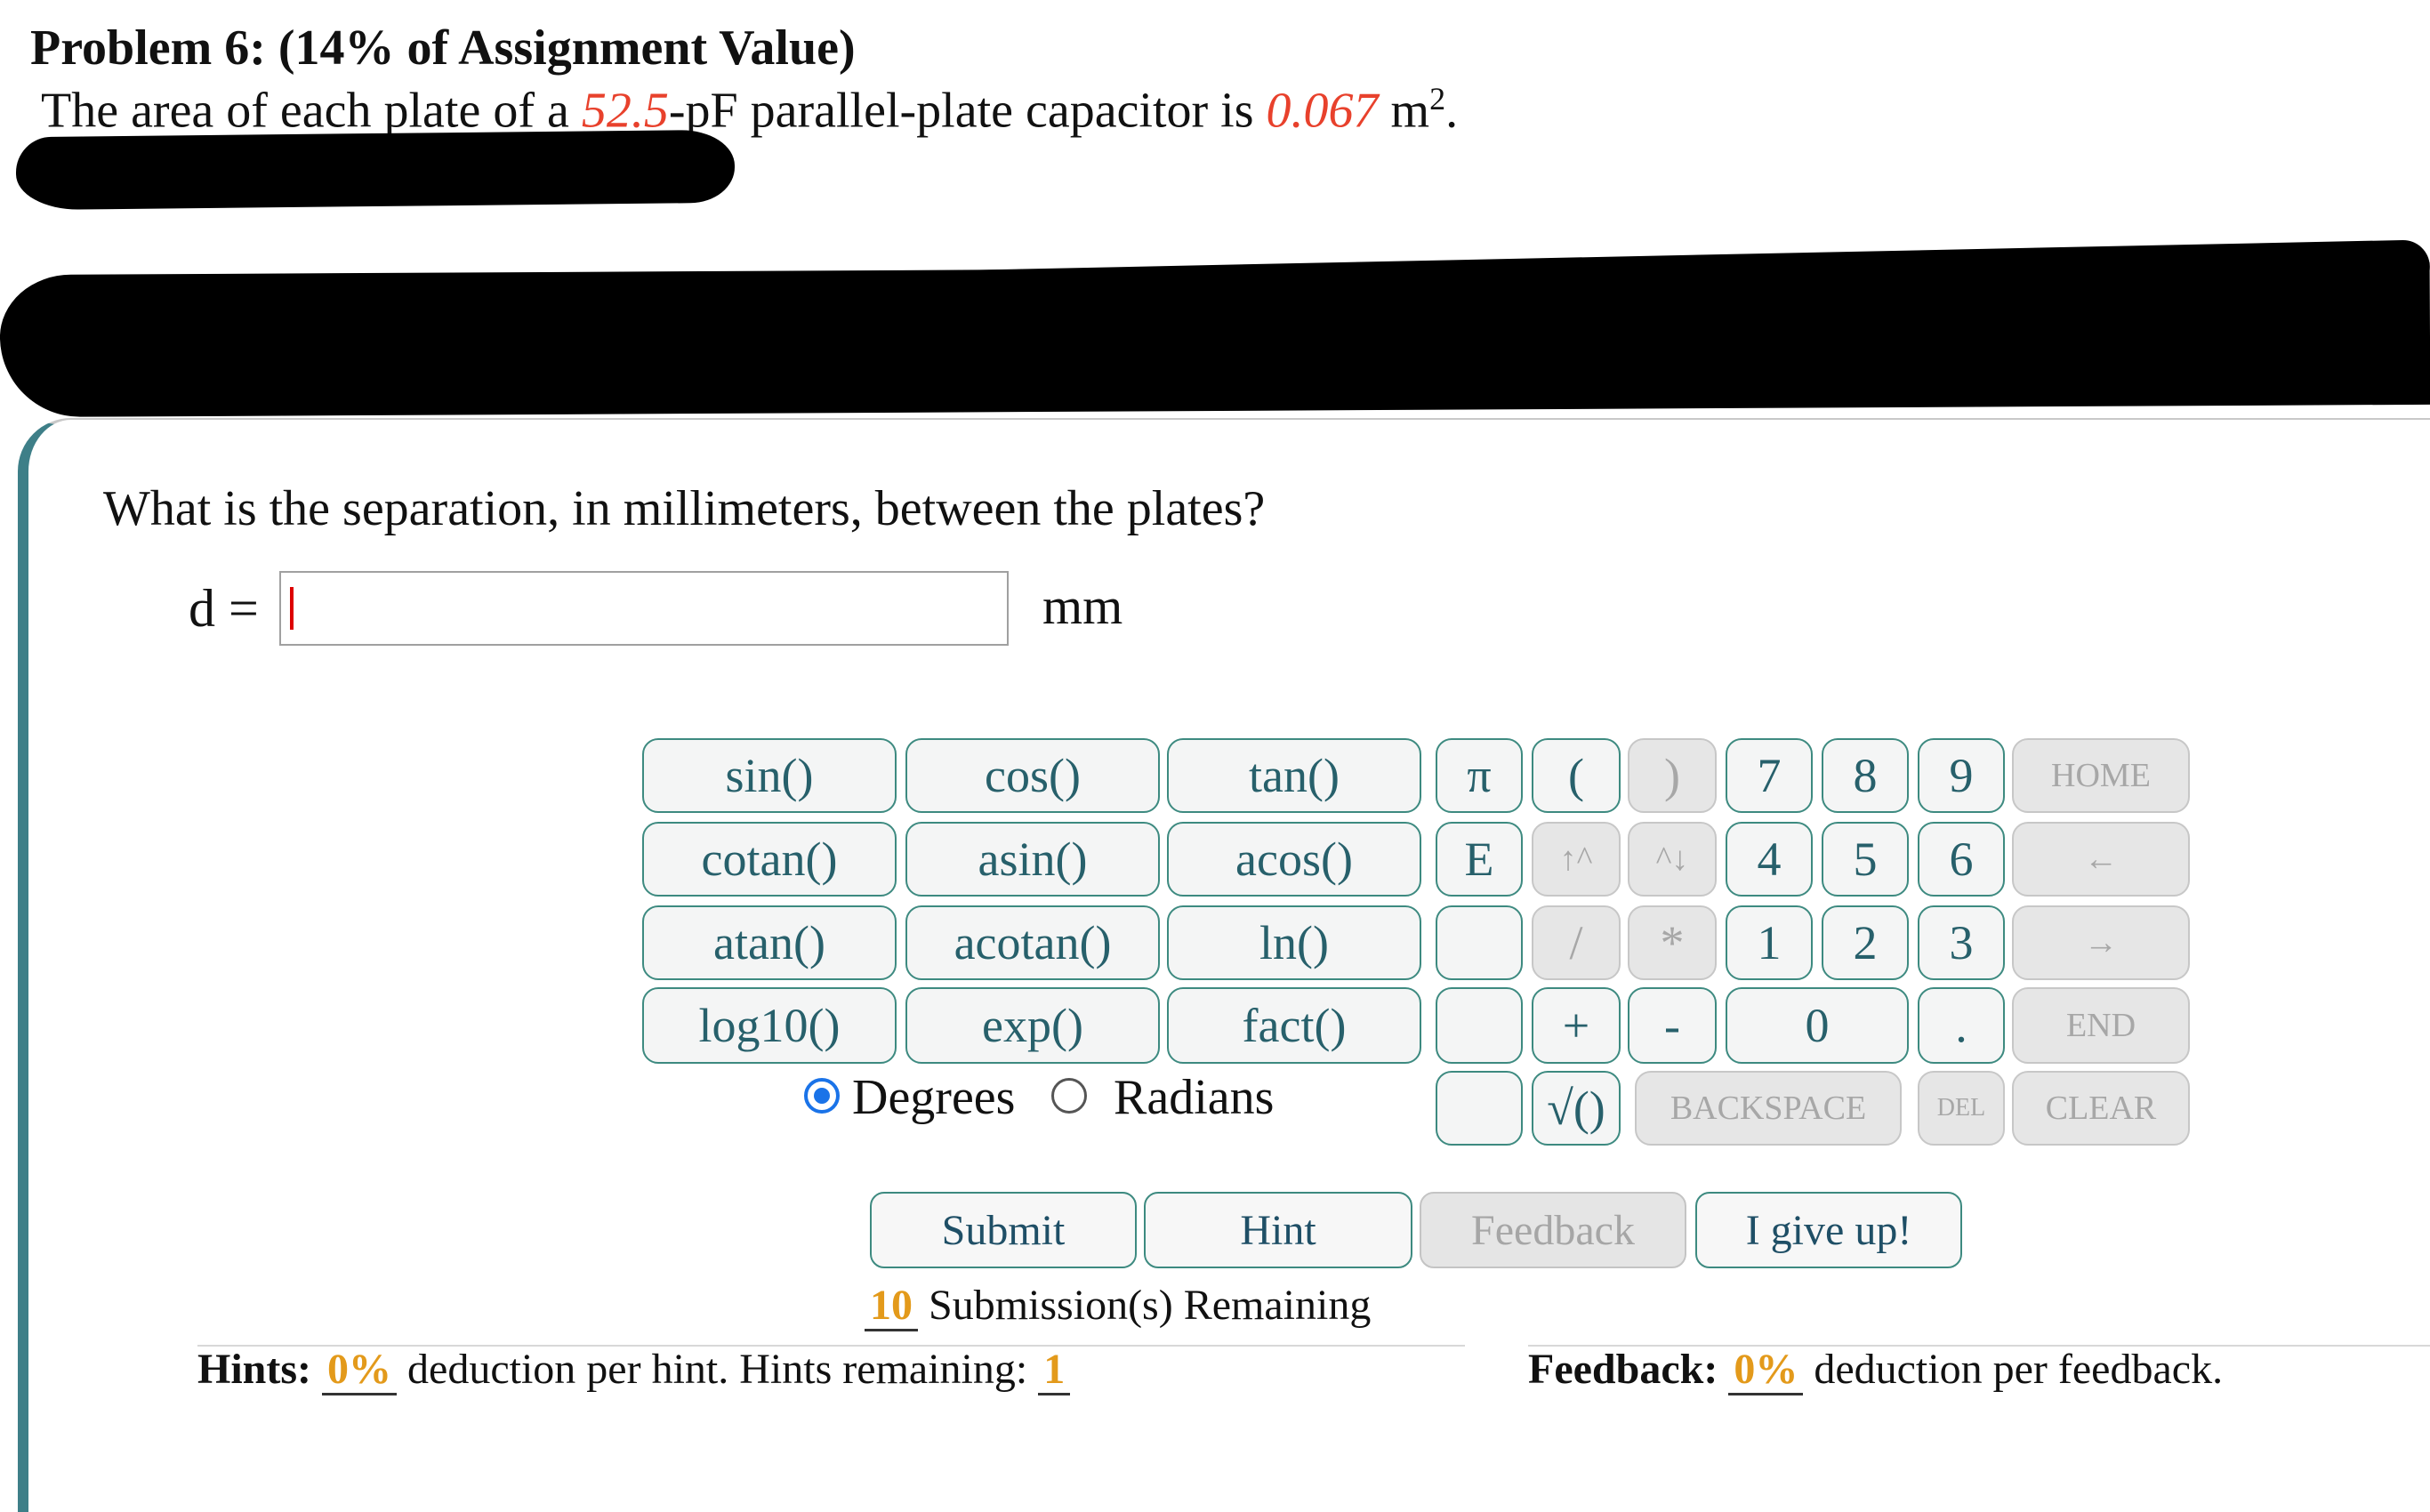  Describe the element at coordinates (1672, 942) in the screenshot. I see `multiply-key: *` at that location.